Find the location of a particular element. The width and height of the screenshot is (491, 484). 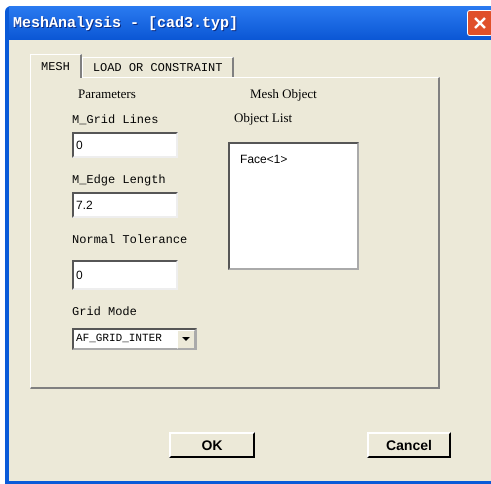

section-heading: Mesh Object is located at coordinates (284, 94).